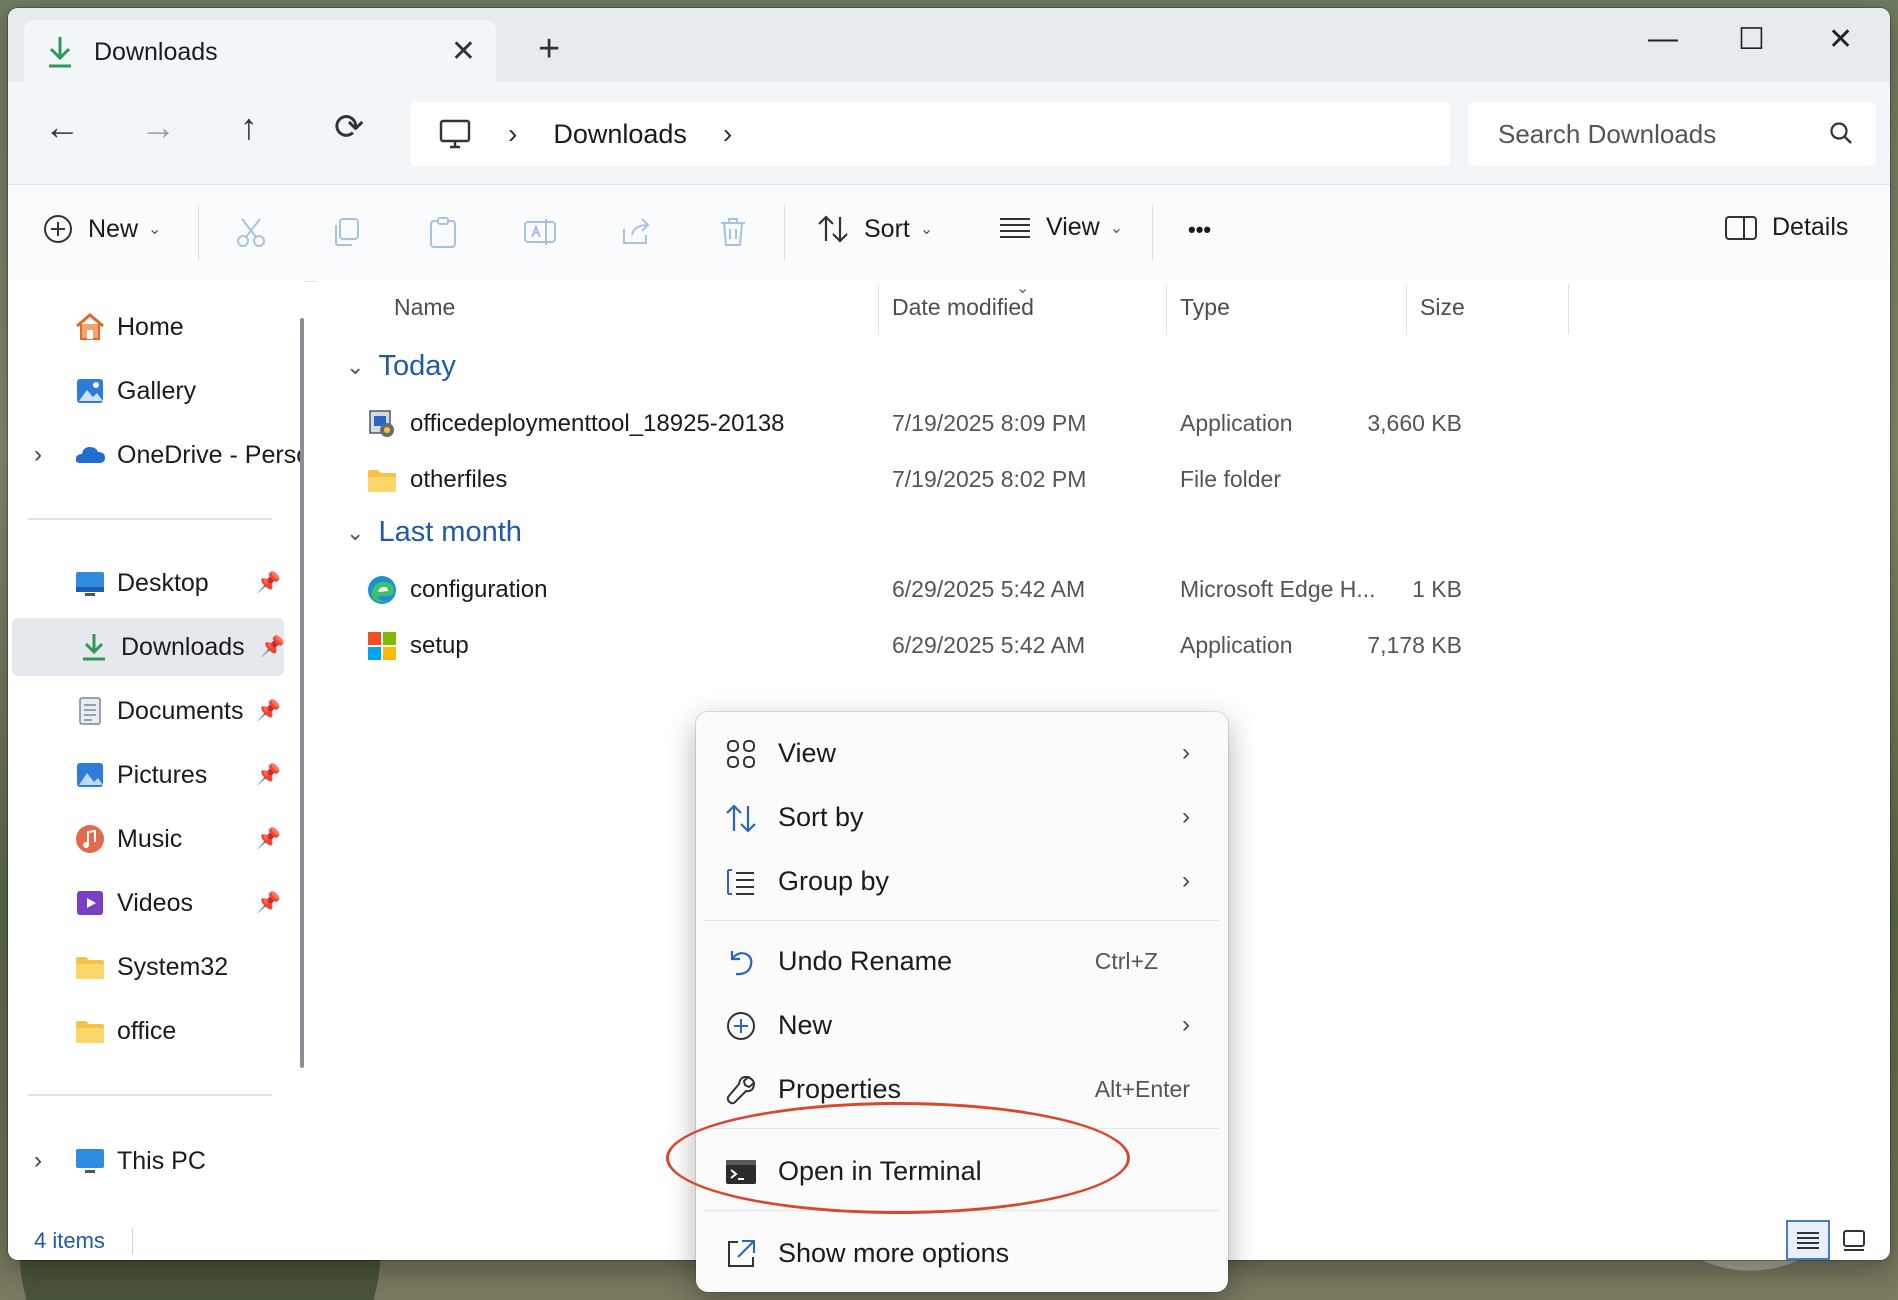 The width and height of the screenshot is (1898, 1300). Describe the element at coordinates (180, 710) in the screenshot. I see `sidebar-item-label: Documents` at that location.